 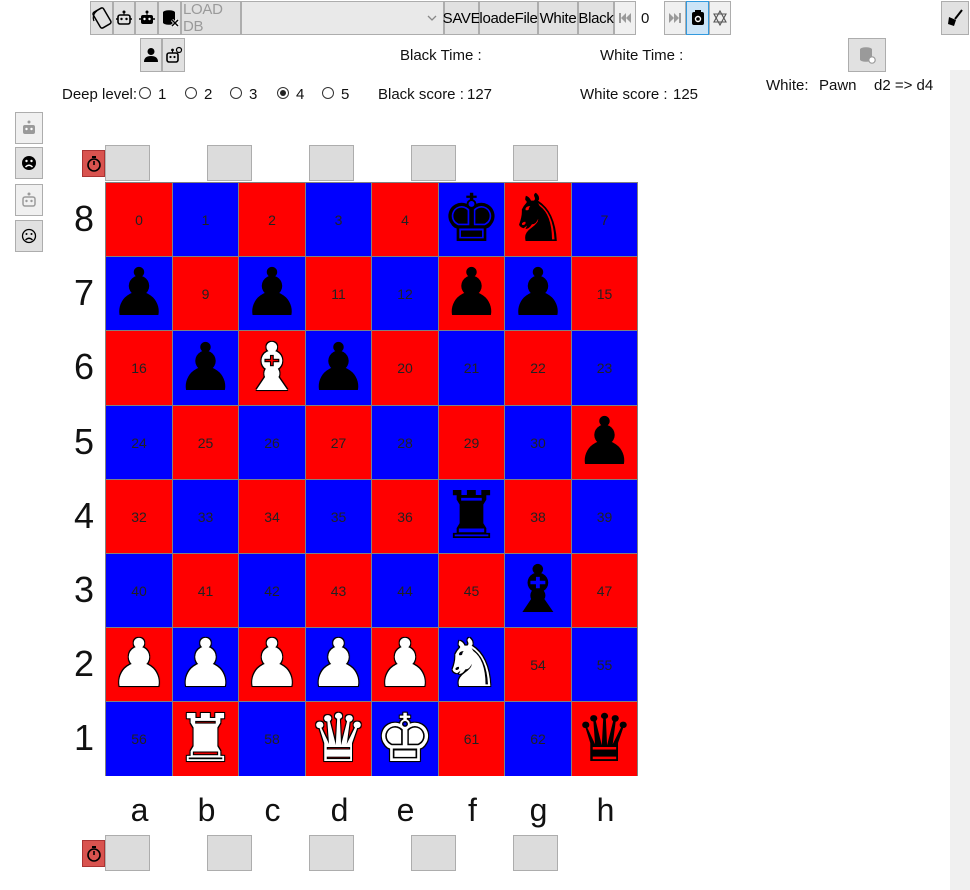 I want to click on board-square-f6: 21, so click(x=471, y=368).